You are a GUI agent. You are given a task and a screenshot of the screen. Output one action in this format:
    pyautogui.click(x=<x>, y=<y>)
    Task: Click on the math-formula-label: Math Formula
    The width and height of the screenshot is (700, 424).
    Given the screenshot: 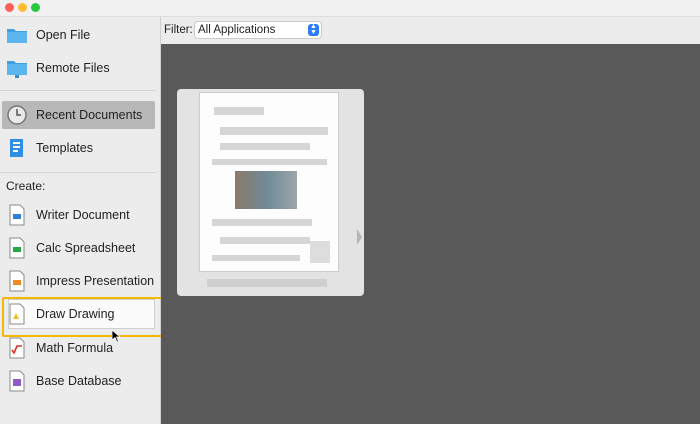 What is the action you would take?
    pyautogui.click(x=75, y=348)
    